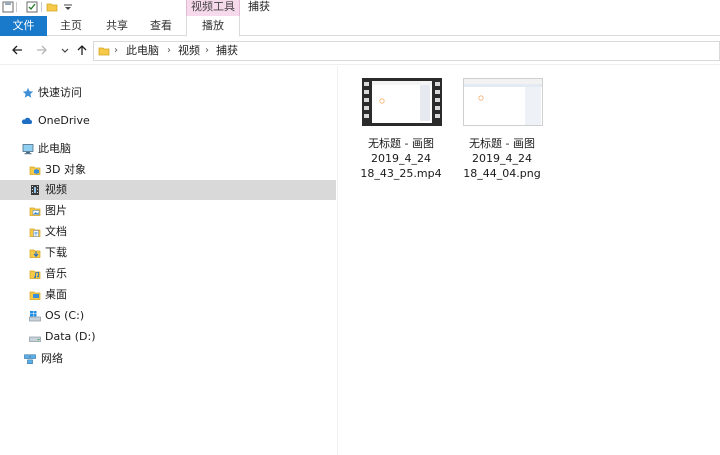 The image size is (720, 455). What do you see at coordinates (259, 6) in the screenshot?
I see `window-title: 捕获` at bounding box center [259, 6].